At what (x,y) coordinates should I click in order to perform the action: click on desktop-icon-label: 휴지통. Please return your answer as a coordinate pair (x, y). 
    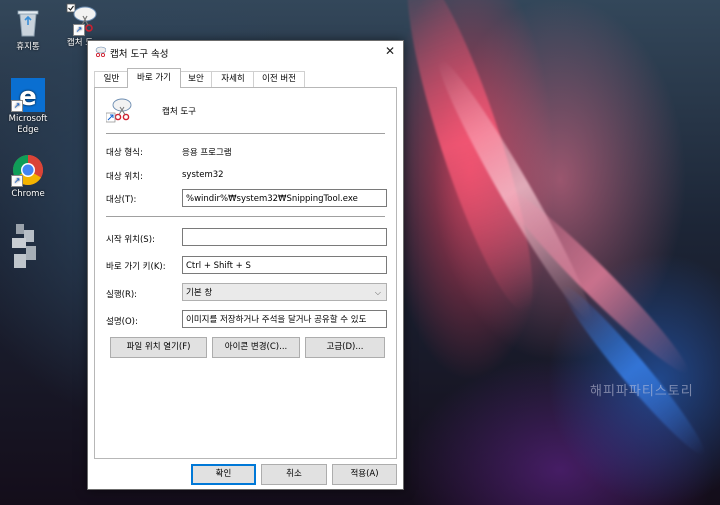
    Looking at the image, I should click on (28, 47).